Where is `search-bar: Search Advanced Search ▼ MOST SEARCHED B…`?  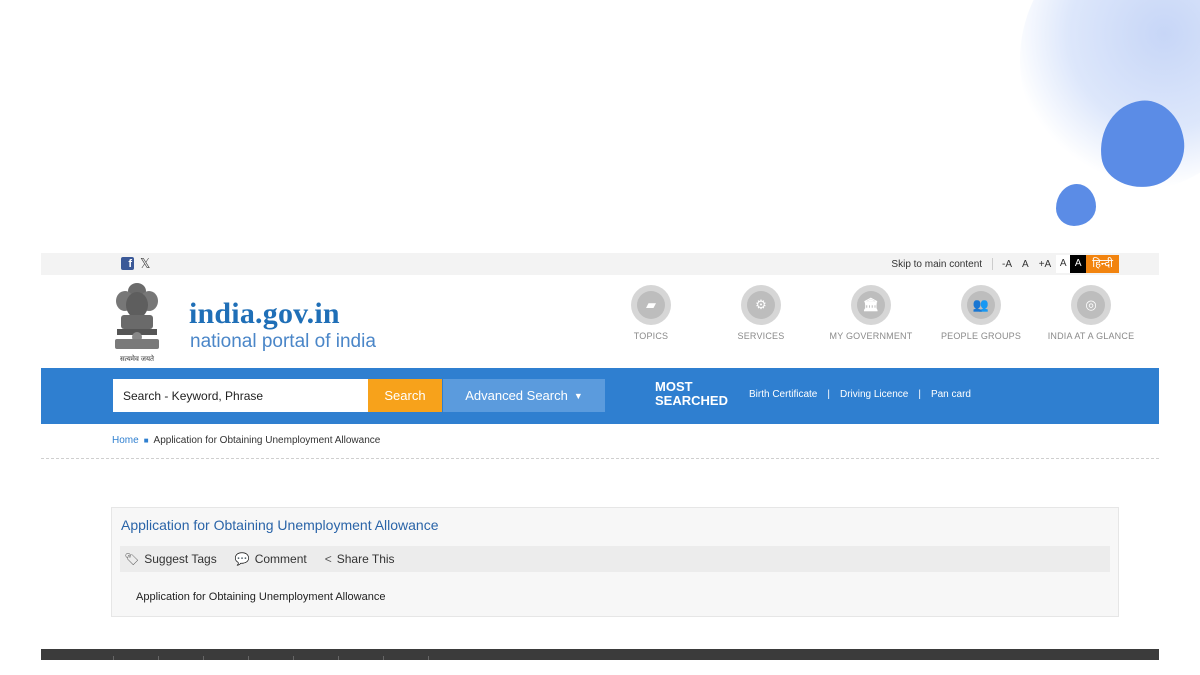 search-bar: Search Advanced Search ▼ MOST SEARCHED B… is located at coordinates (600, 396).